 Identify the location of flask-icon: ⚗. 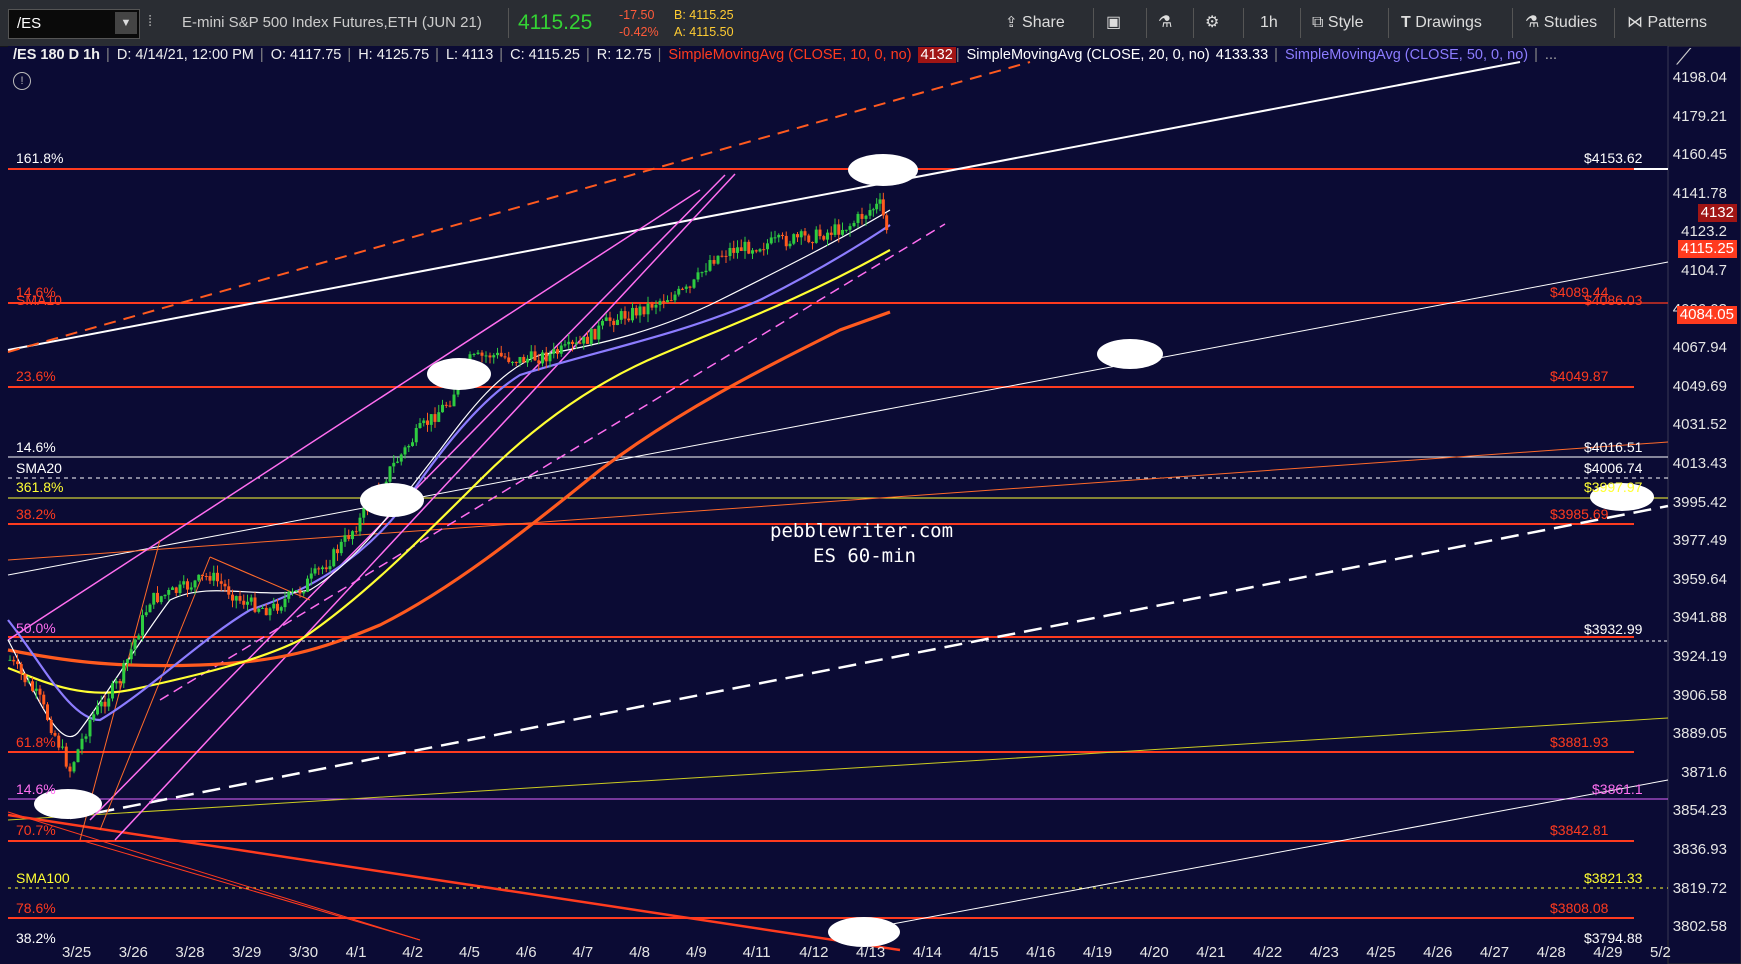
(1165, 23).